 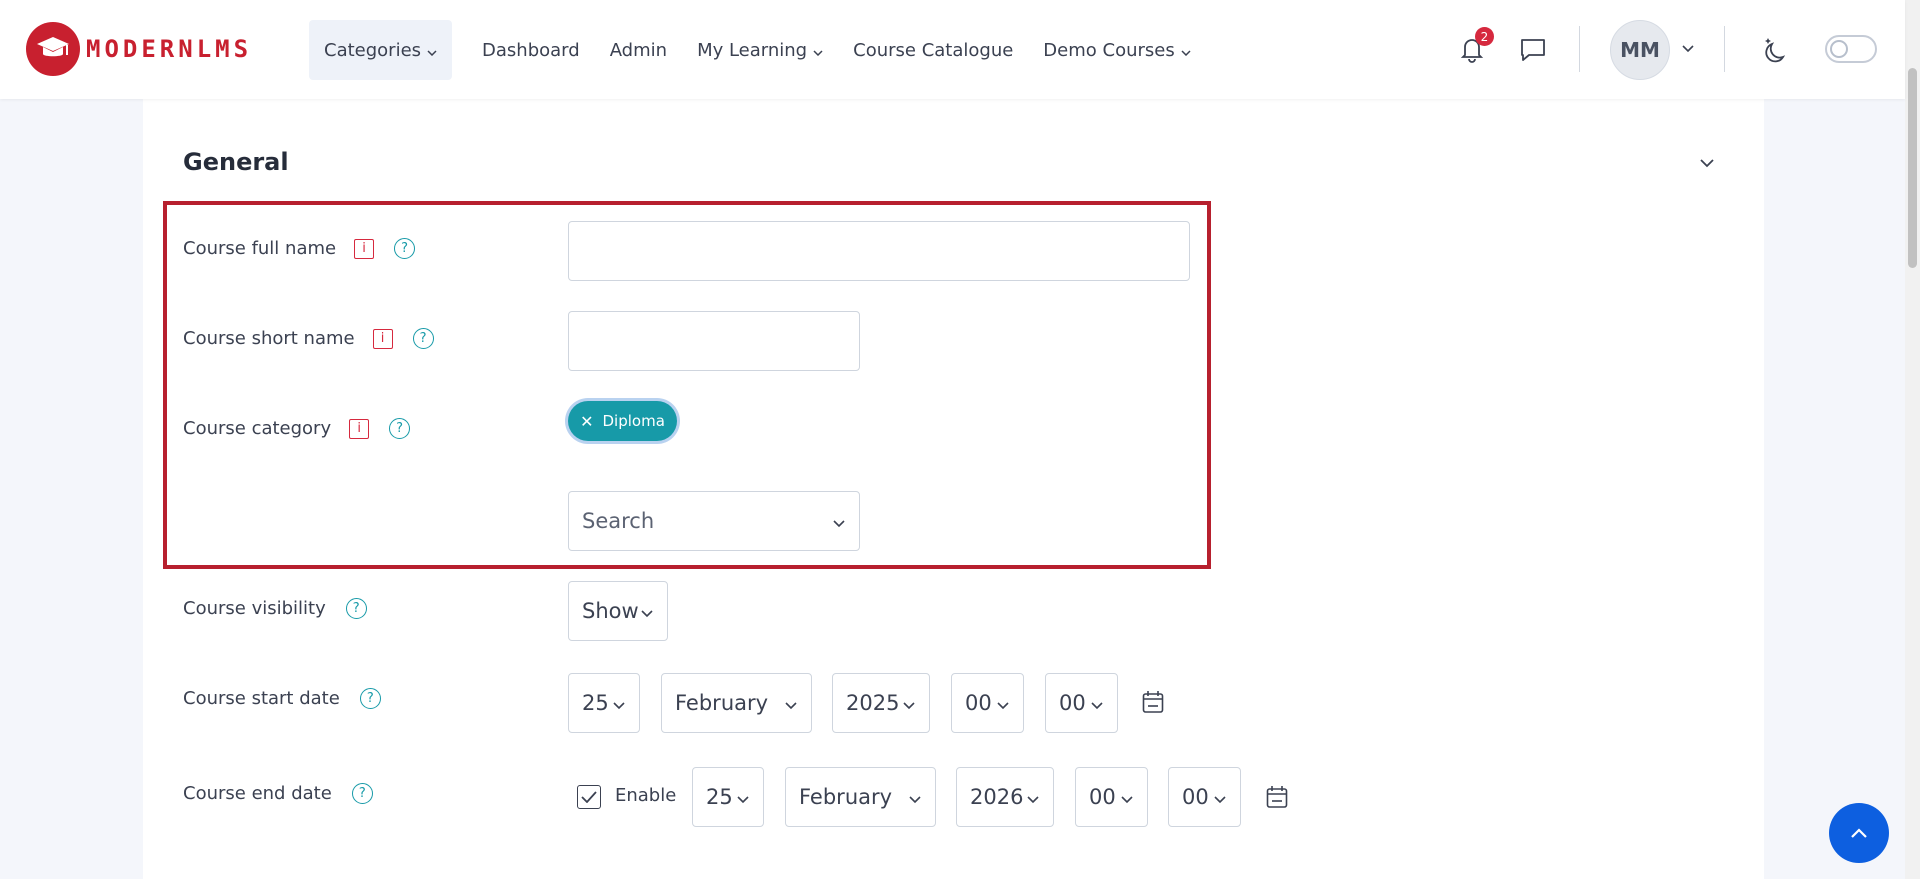 I want to click on end-month-select: February, so click(x=860, y=797).